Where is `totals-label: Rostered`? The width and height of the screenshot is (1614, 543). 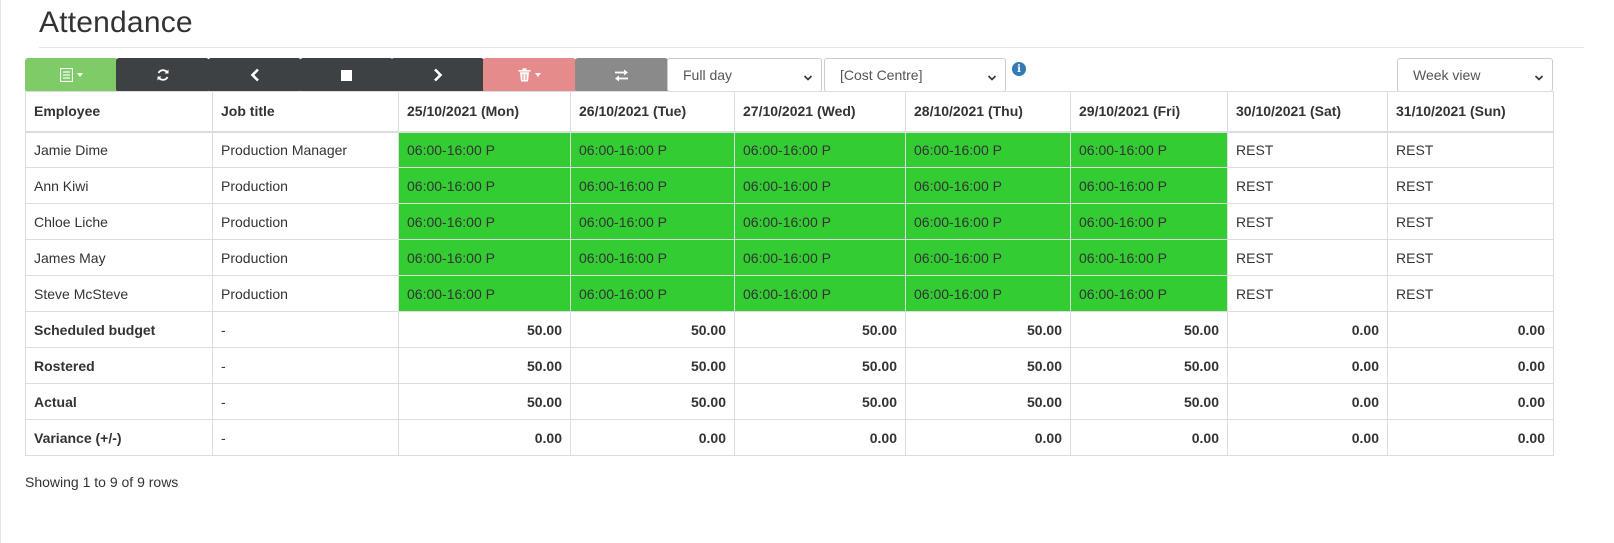 totals-label: Rostered is located at coordinates (119, 365).